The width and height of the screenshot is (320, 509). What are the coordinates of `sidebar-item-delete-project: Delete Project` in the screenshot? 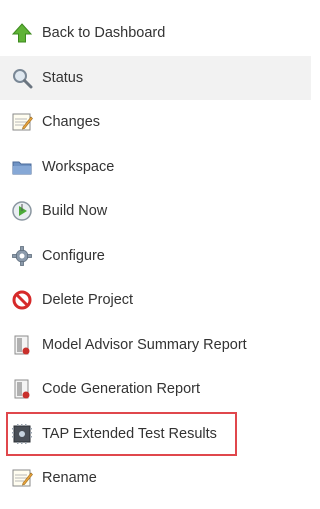 It's located at (155, 300).